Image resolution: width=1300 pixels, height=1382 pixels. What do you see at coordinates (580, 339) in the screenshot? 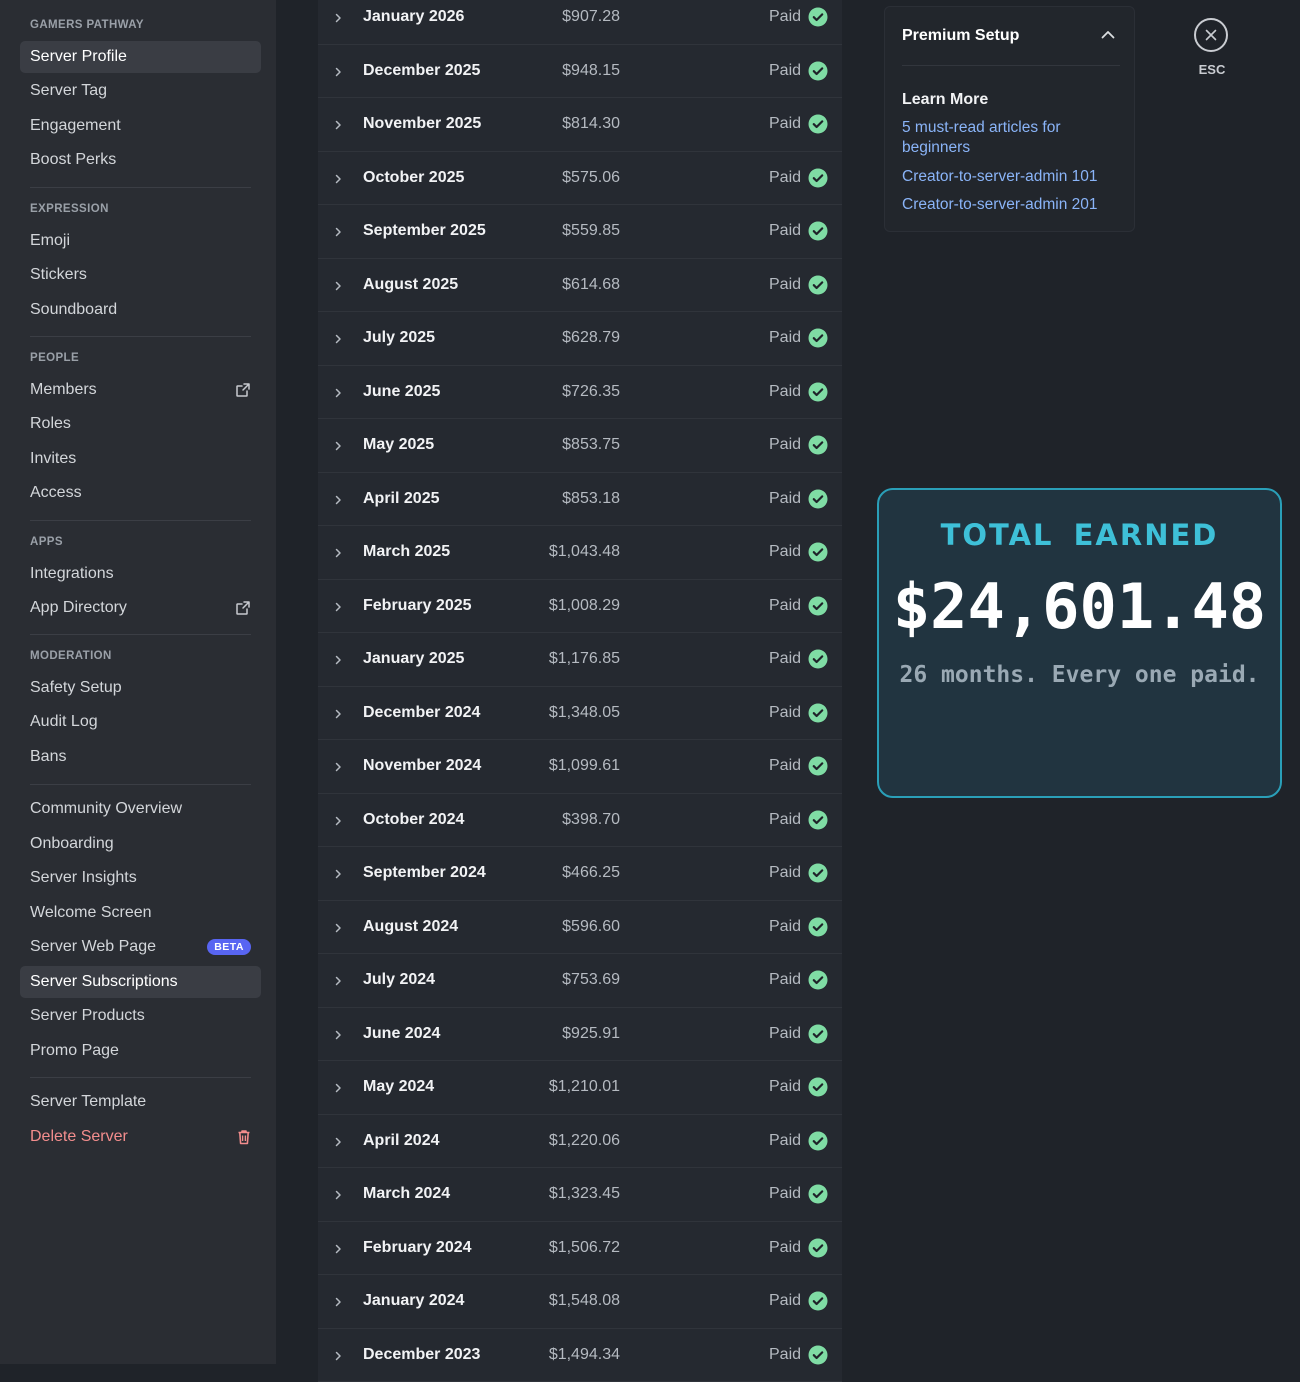
I see `table-row: July 2025$628.79Paid` at bounding box center [580, 339].